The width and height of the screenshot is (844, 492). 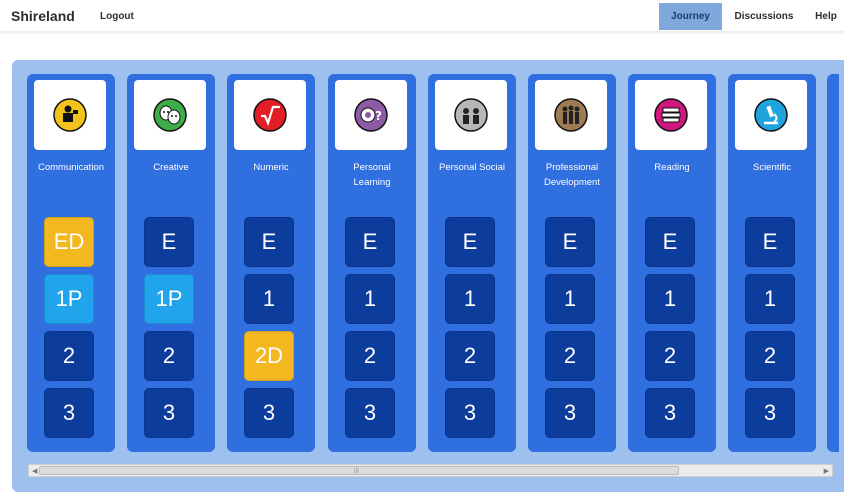 What do you see at coordinates (671, 115) in the screenshot?
I see `reading-books-icon` at bounding box center [671, 115].